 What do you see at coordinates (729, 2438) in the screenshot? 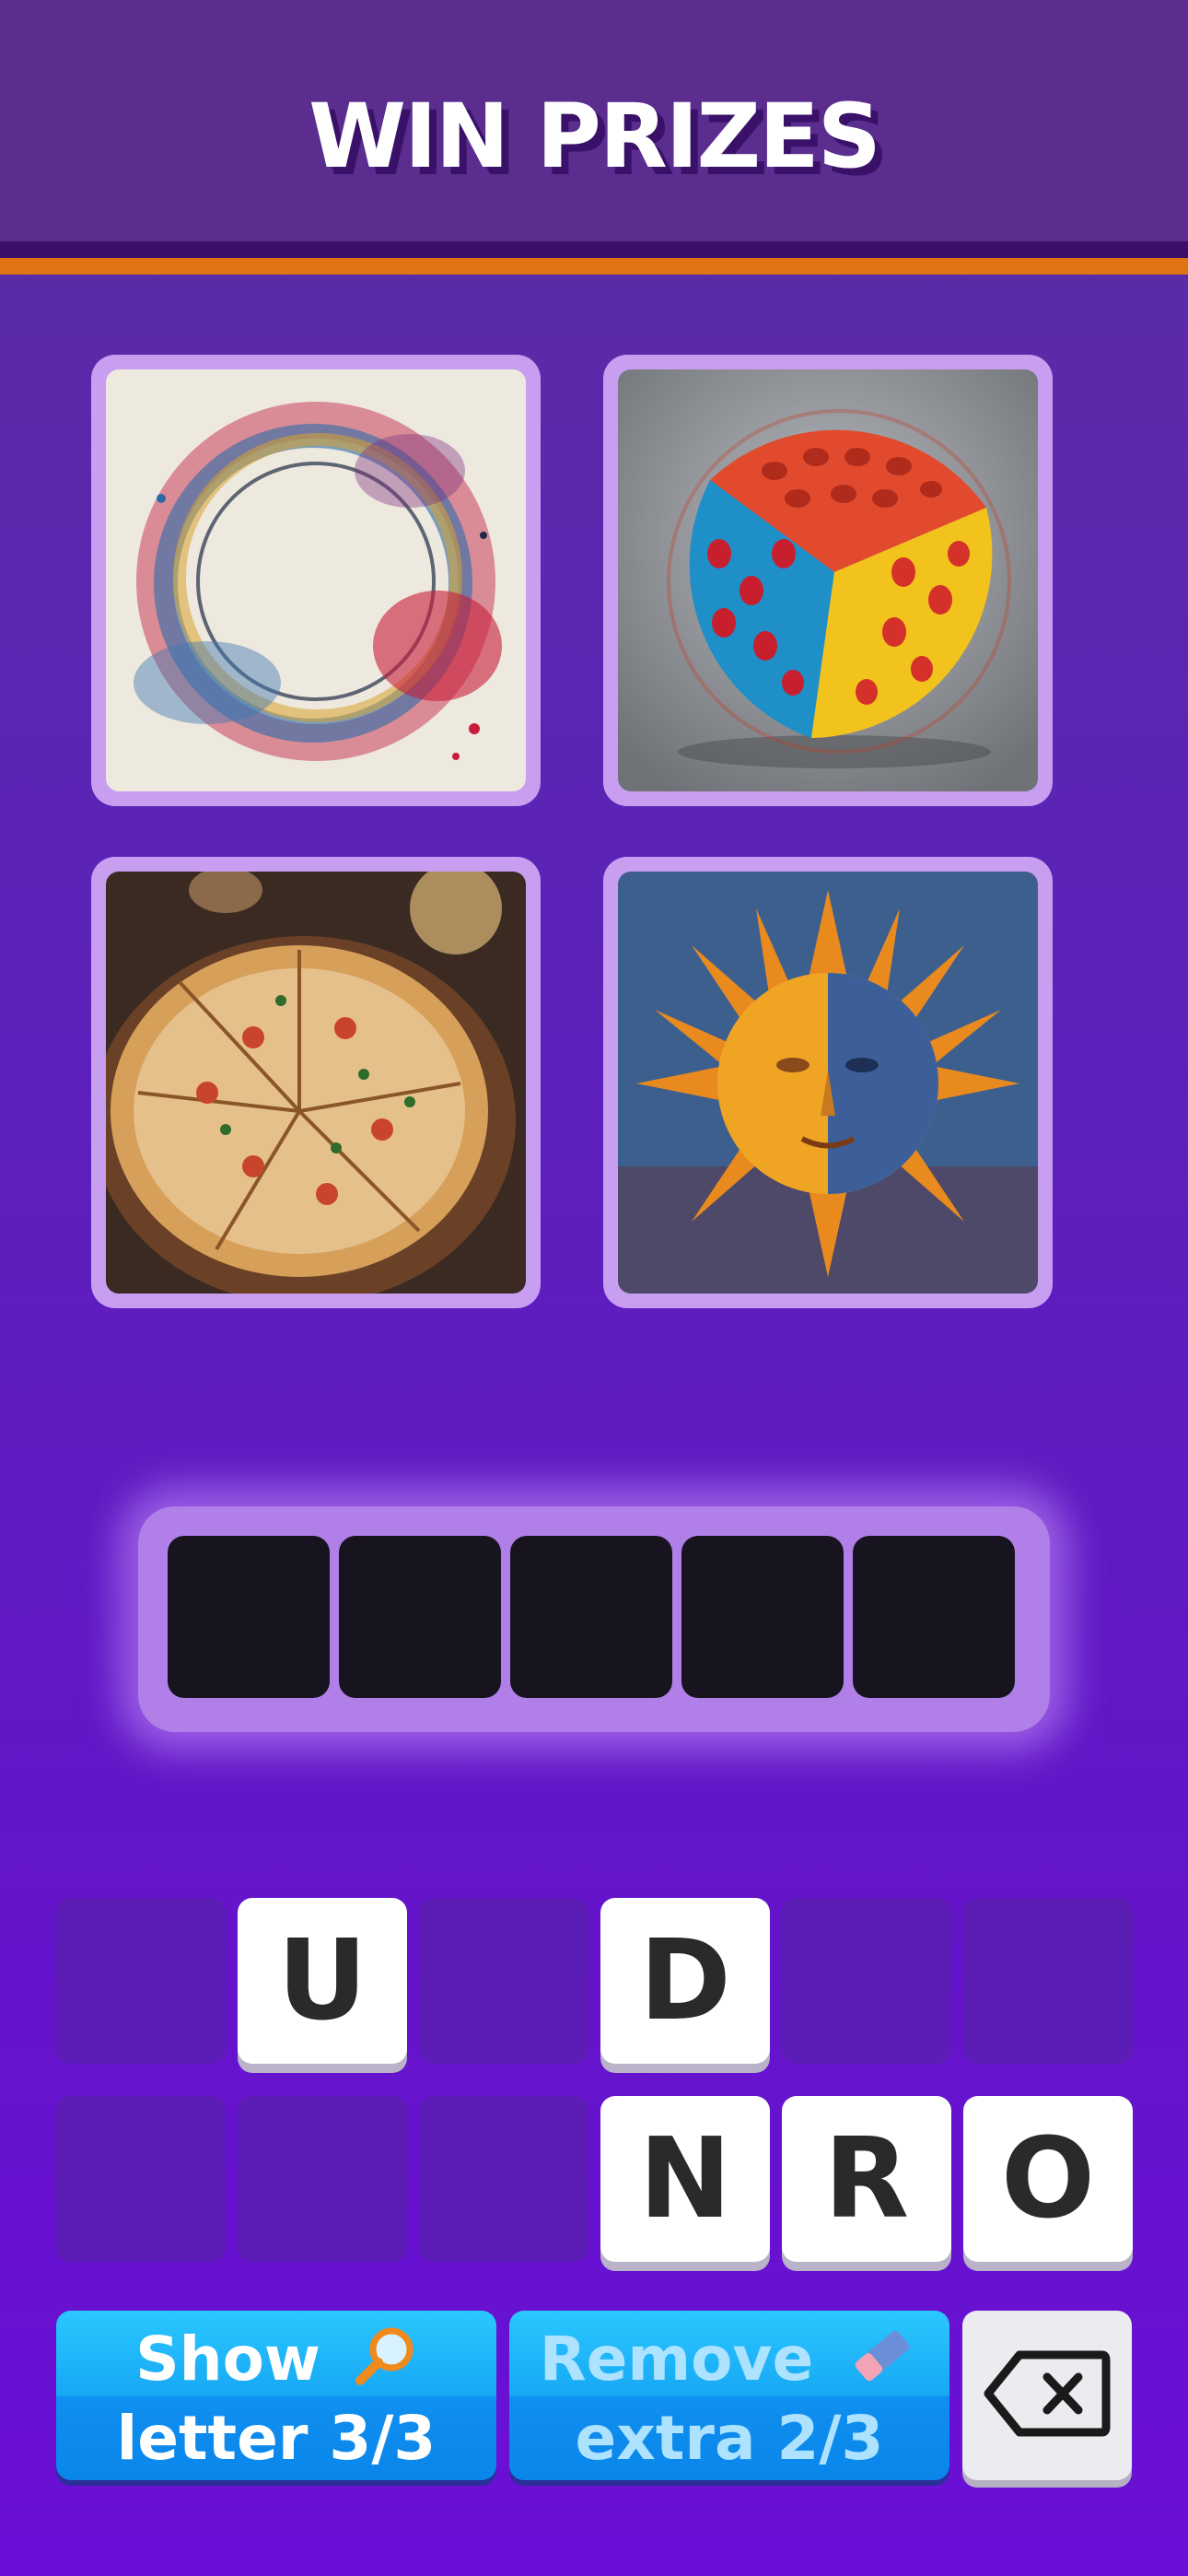
I see `remove-extra-count: extra 2/3` at bounding box center [729, 2438].